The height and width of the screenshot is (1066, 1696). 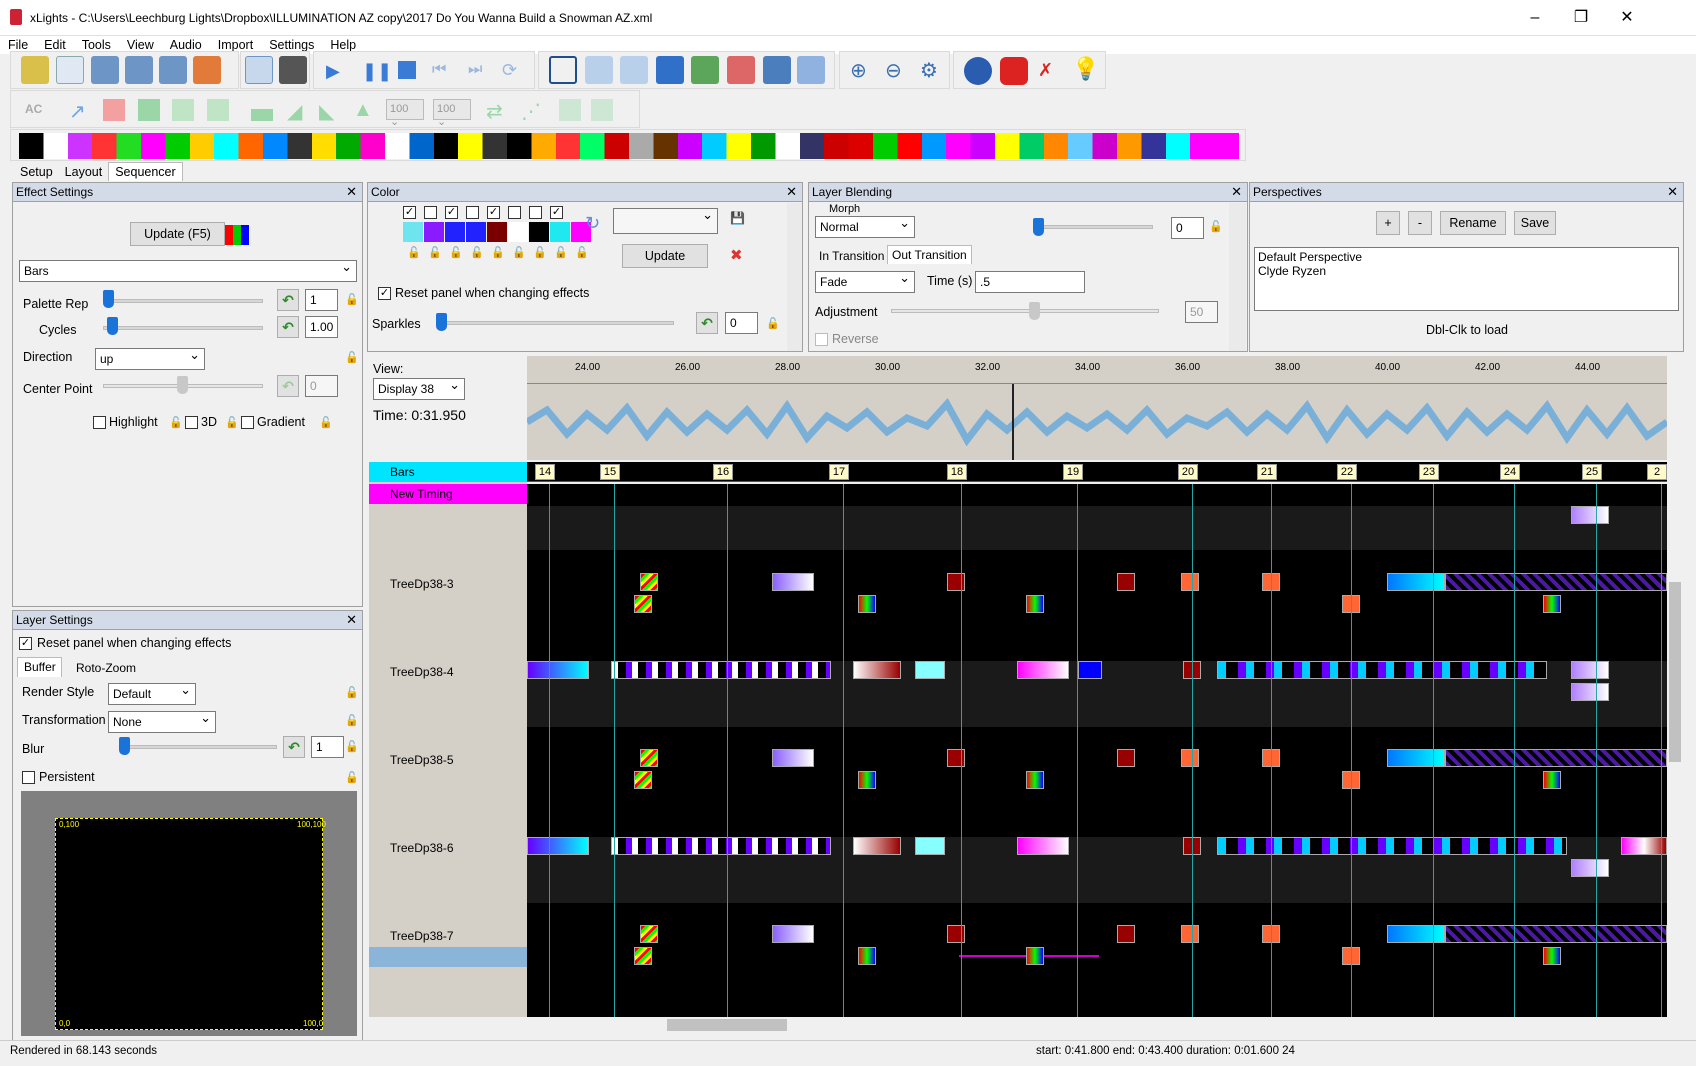 What do you see at coordinates (377, 71) in the screenshot?
I see `pause-icon: ❚❚` at bounding box center [377, 71].